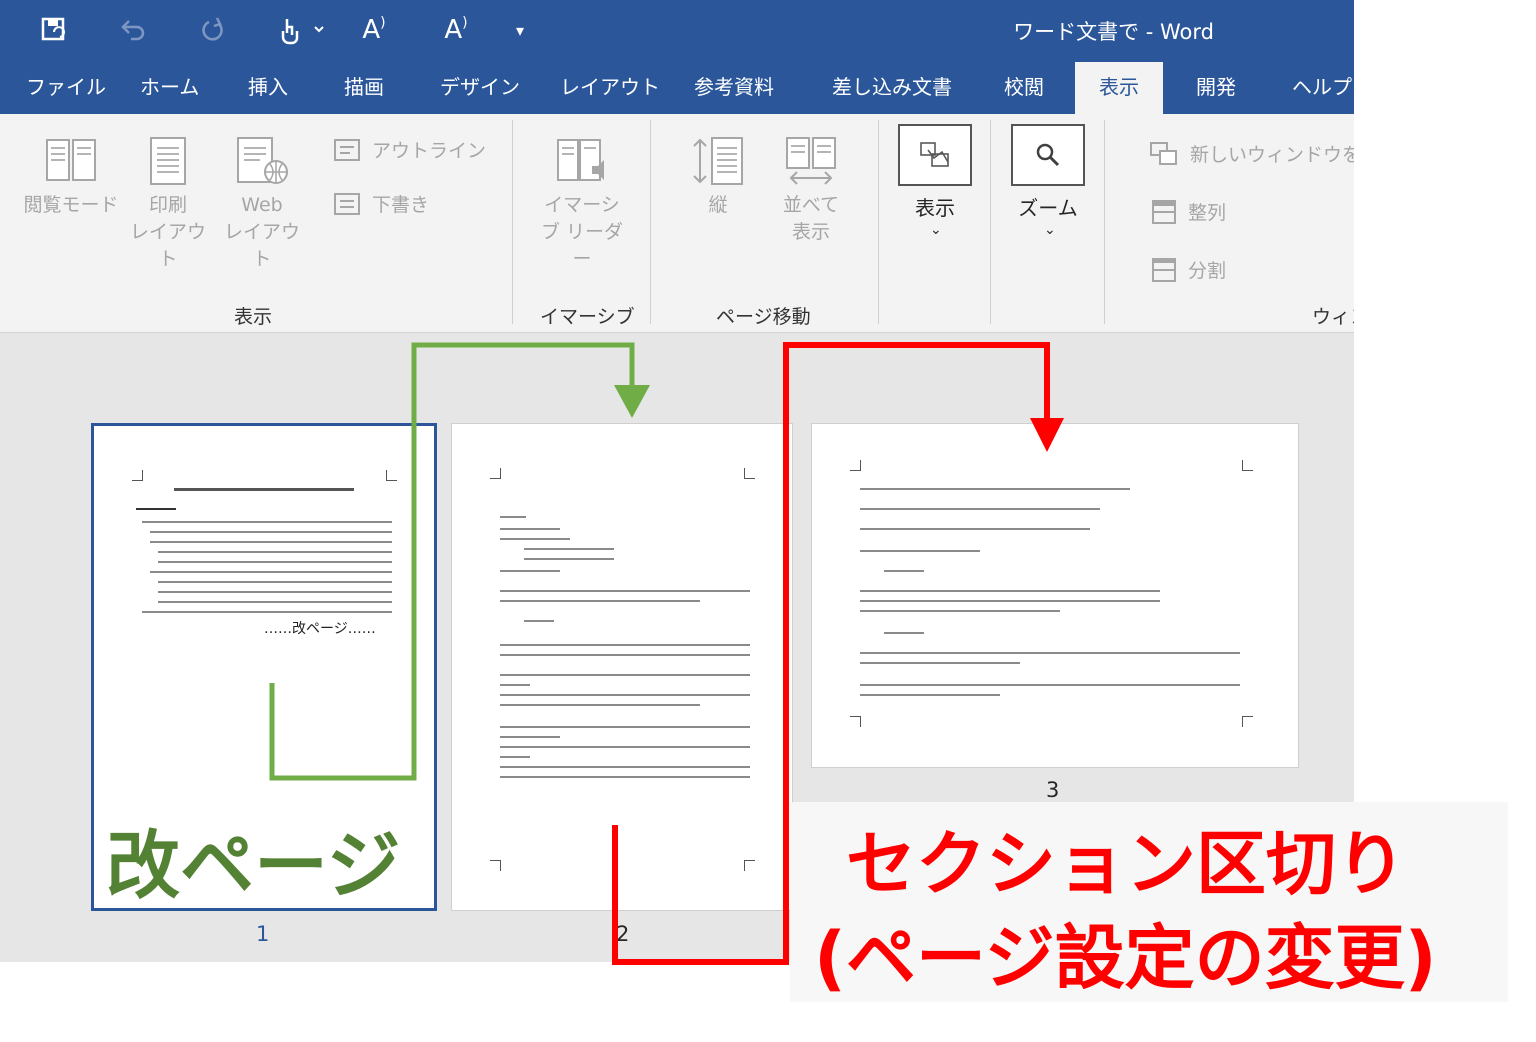  I want to click on font-shrink-label: A, so click(453, 30).